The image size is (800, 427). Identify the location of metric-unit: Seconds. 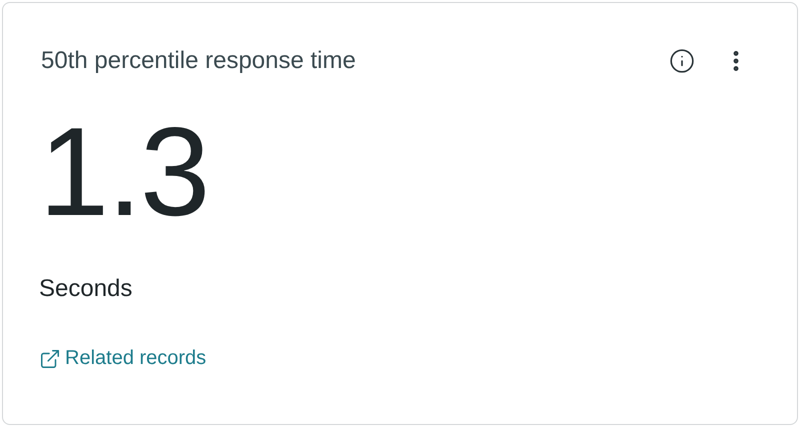
(85, 289).